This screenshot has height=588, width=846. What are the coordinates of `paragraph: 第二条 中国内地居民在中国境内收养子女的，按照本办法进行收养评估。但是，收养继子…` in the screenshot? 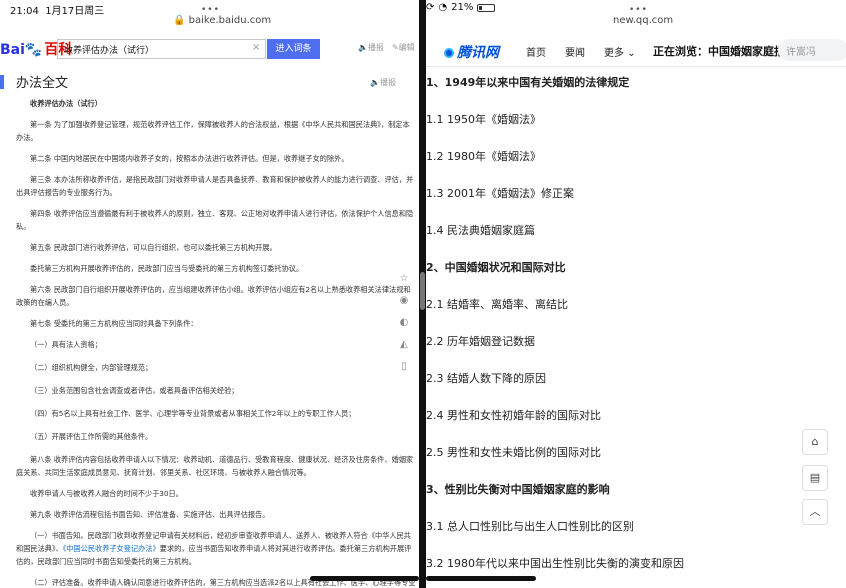 It's located at (189, 158).